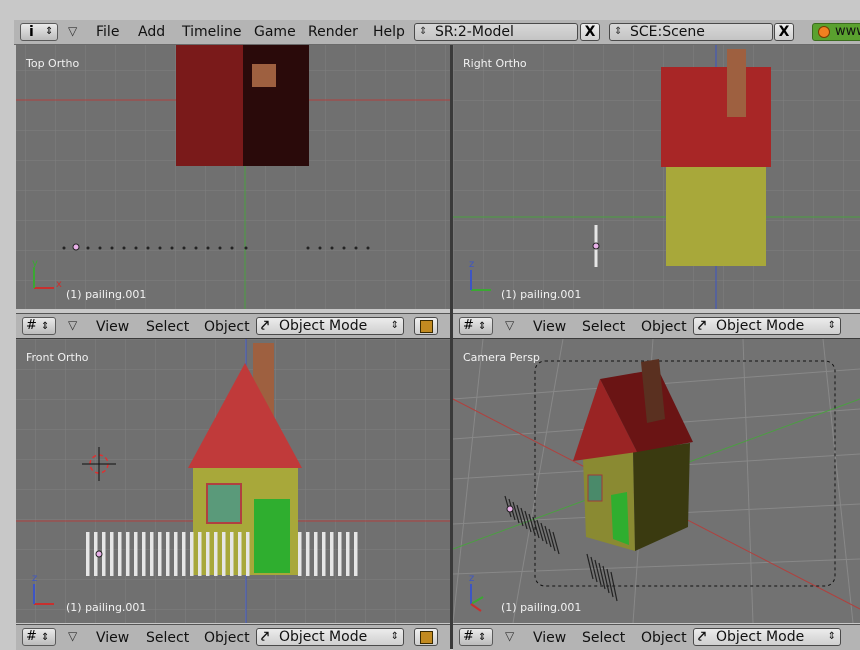 This screenshot has width=860, height=650. Describe the element at coordinates (53, 63) in the screenshot. I see `viewport-label: Top Ortho` at that location.